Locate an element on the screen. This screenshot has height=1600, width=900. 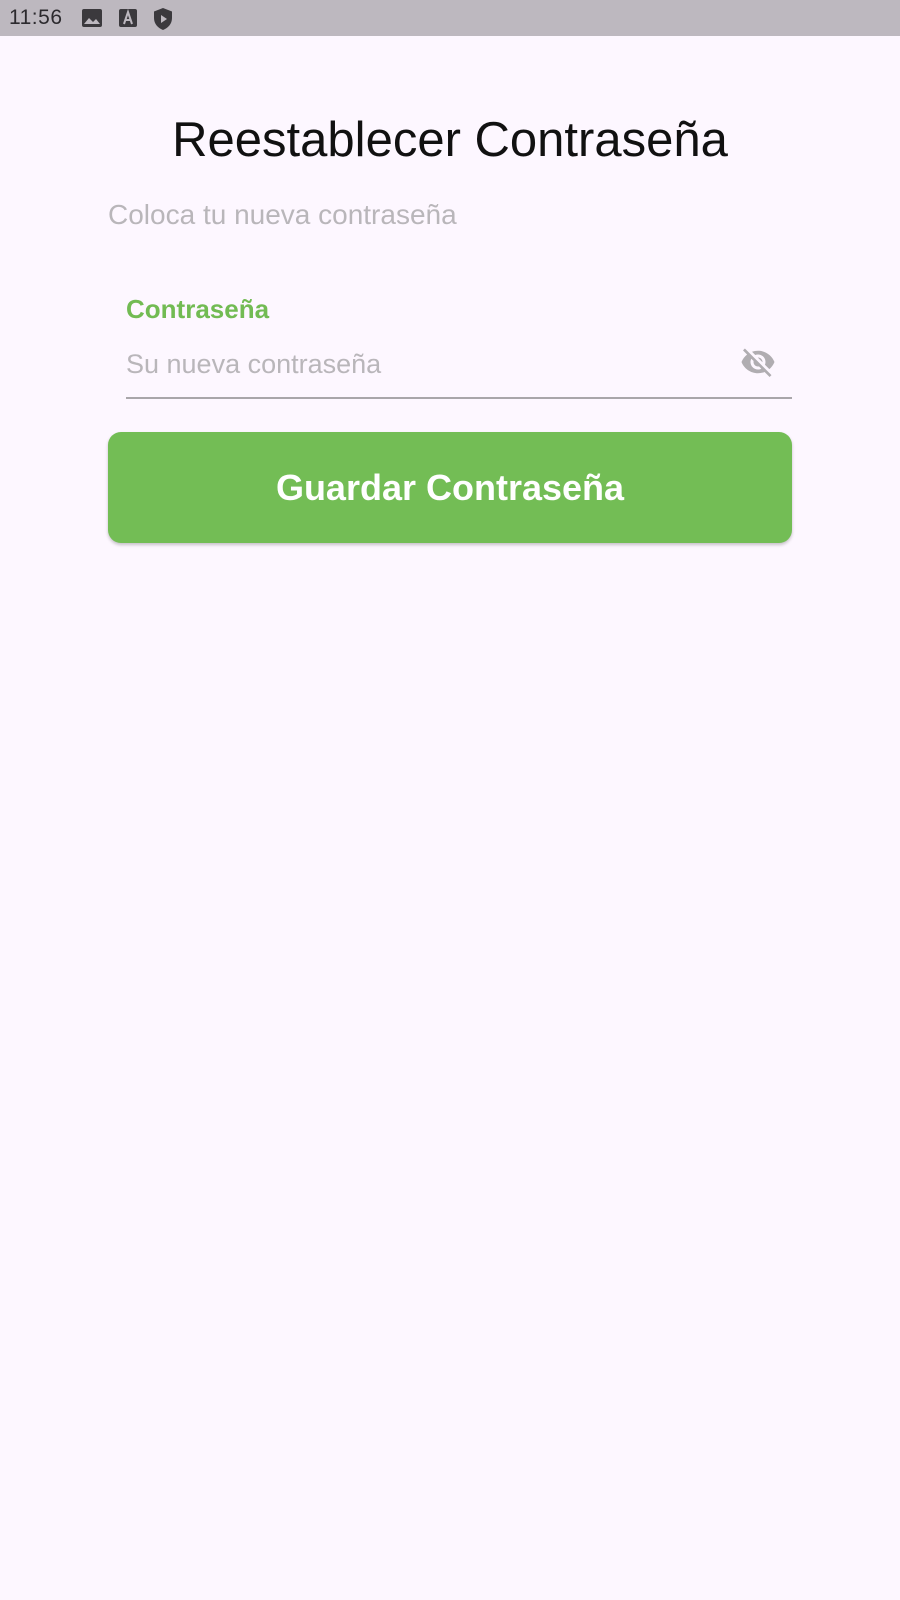
shield-play-icon is located at coordinates (163, 18).